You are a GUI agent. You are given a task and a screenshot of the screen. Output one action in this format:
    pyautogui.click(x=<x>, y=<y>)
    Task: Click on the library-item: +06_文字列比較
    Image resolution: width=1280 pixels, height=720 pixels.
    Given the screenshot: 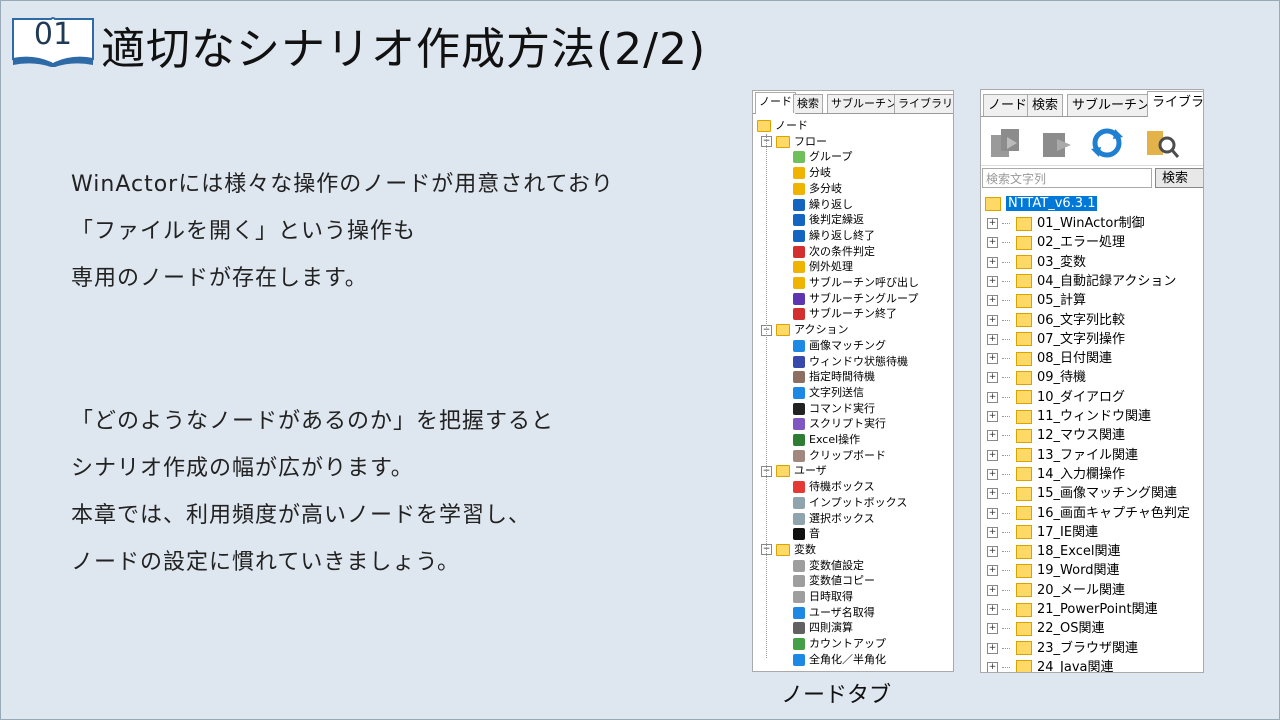 What is the action you would take?
    pyautogui.click(x=1056, y=320)
    